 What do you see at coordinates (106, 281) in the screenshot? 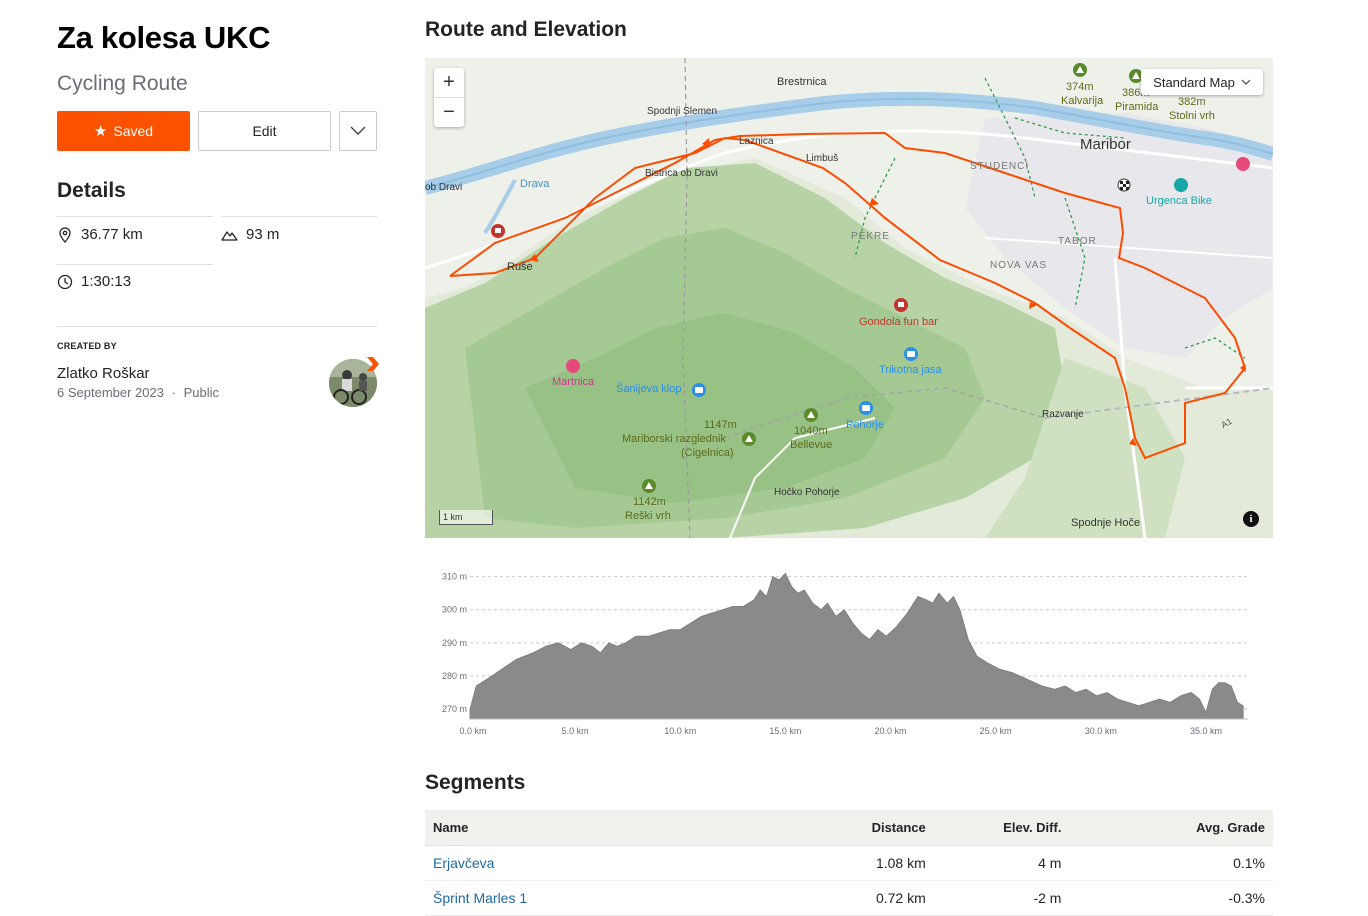
I see `time-value: 1:30:13` at bounding box center [106, 281].